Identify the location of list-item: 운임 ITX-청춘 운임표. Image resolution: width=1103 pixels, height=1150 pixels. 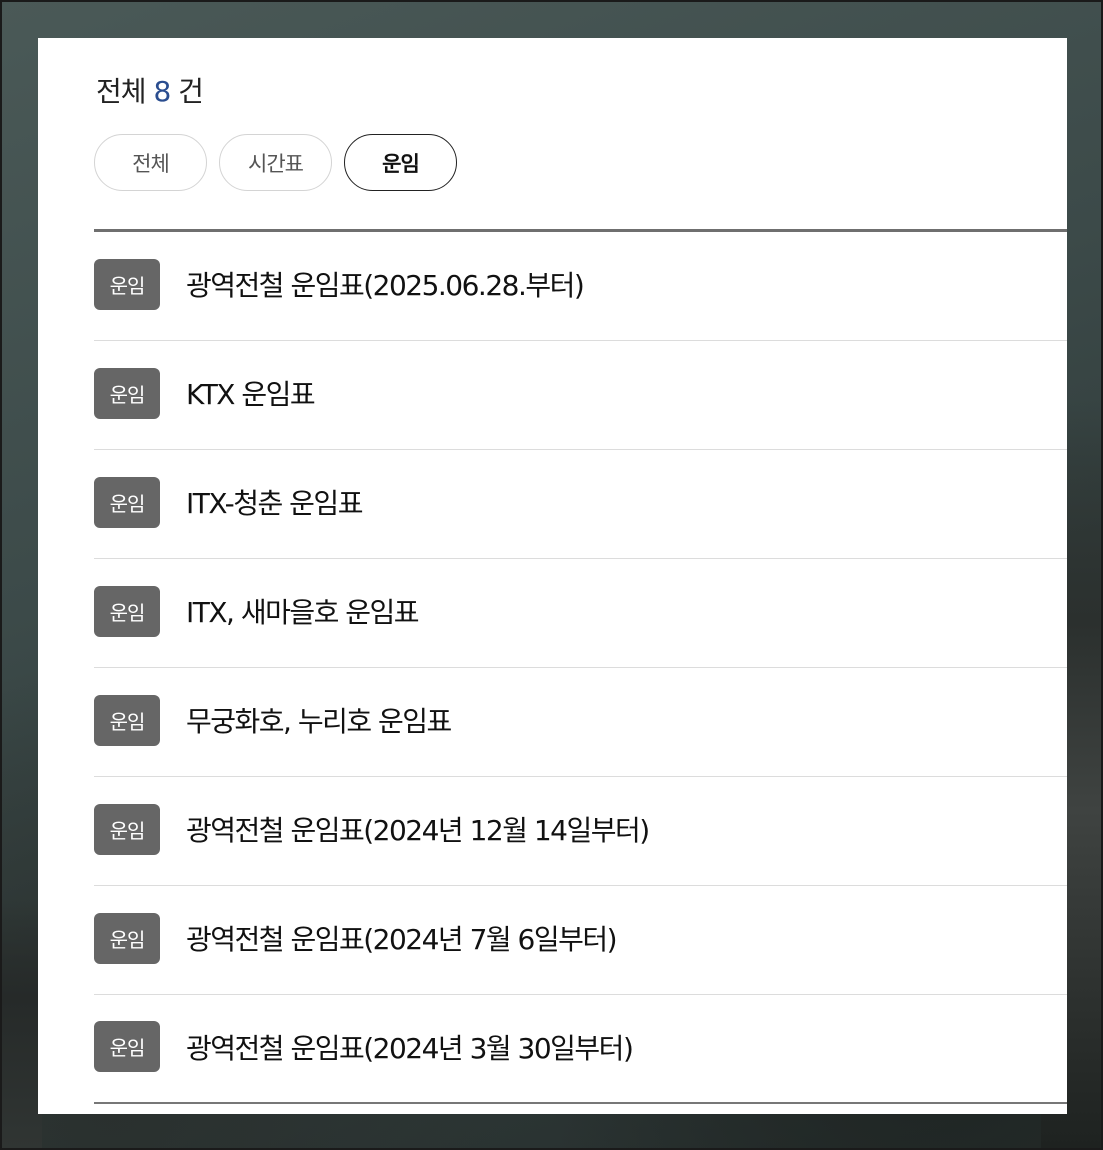
(580, 504).